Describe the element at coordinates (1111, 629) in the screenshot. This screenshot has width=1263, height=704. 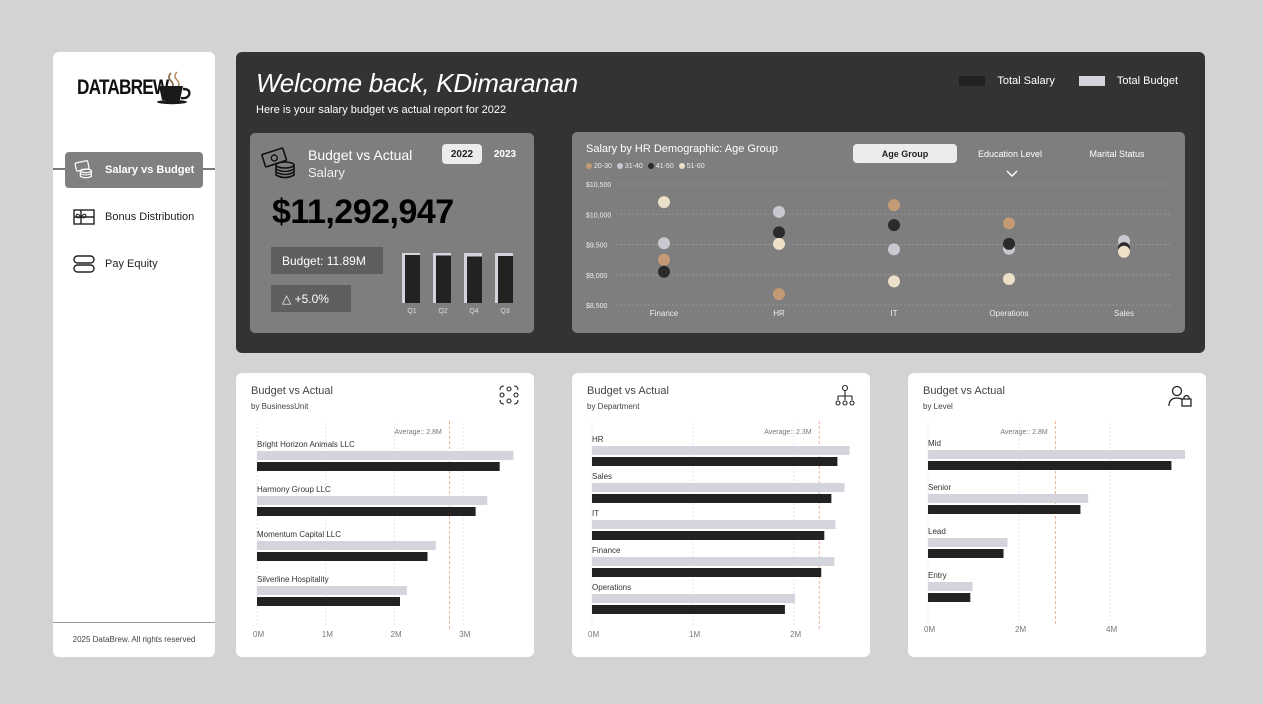
I see `bar-x-tick: 4M` at that location.